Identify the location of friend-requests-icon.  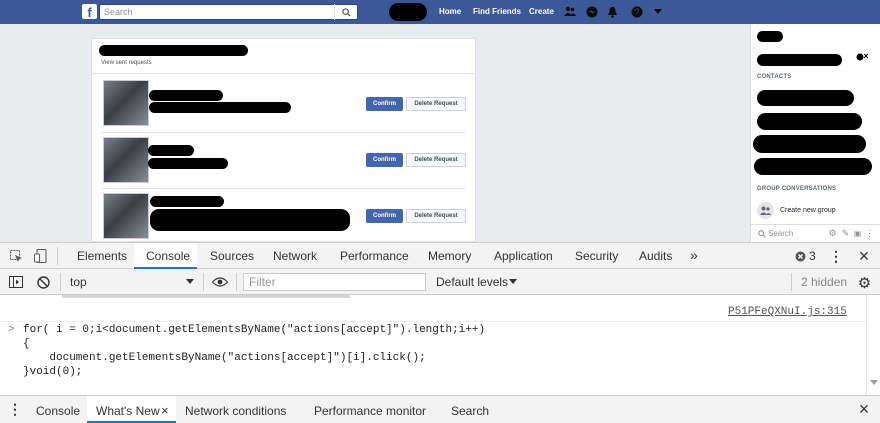
(569, 11).